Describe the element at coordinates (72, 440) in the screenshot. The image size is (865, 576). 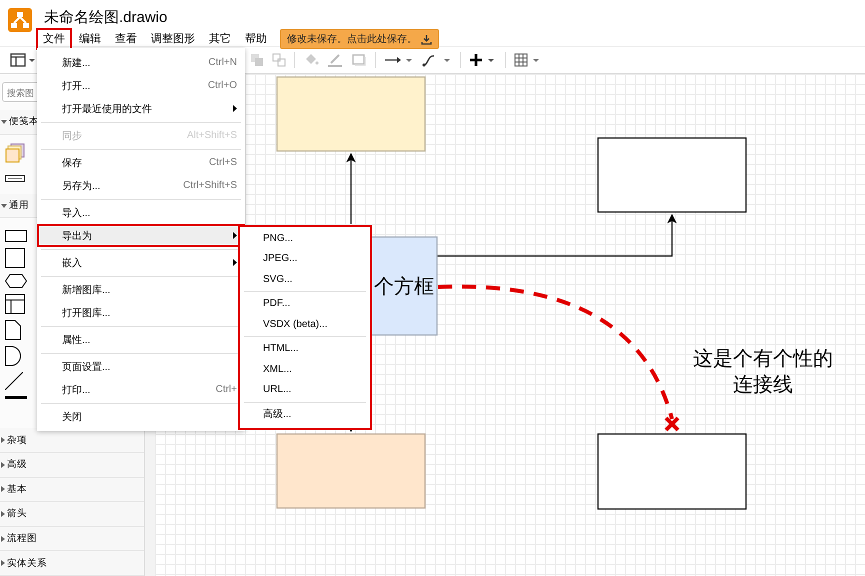
I see `sidebar-section-header: 杂项` at that location.